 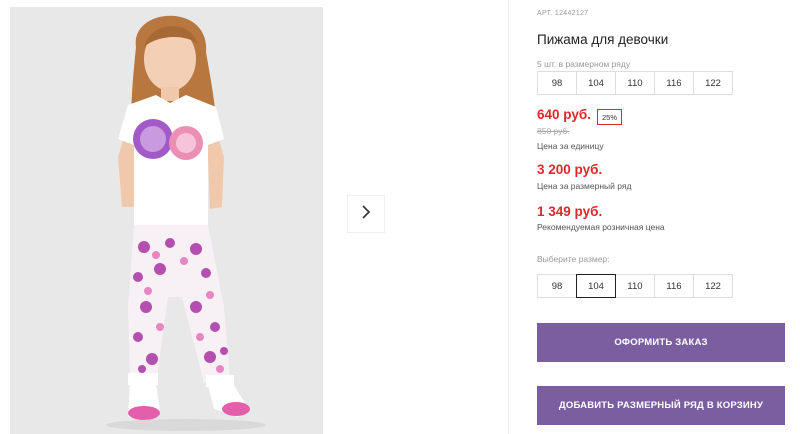 I want to click on size-option-98: 98, so click(x=557, y=286).